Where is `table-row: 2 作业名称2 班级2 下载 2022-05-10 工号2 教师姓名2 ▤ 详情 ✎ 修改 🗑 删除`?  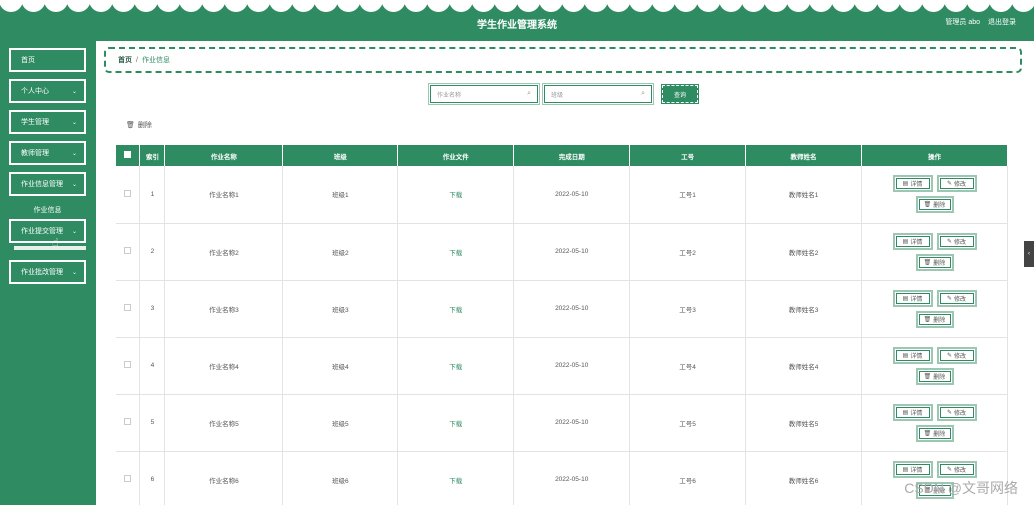
table-row: 2 作业名称2 班级2 下载 2022-05-10 工号2 教师姓名2 ▤ 详情 ✎ 修改 🗑 删除 is located at coordinates (562, 252).